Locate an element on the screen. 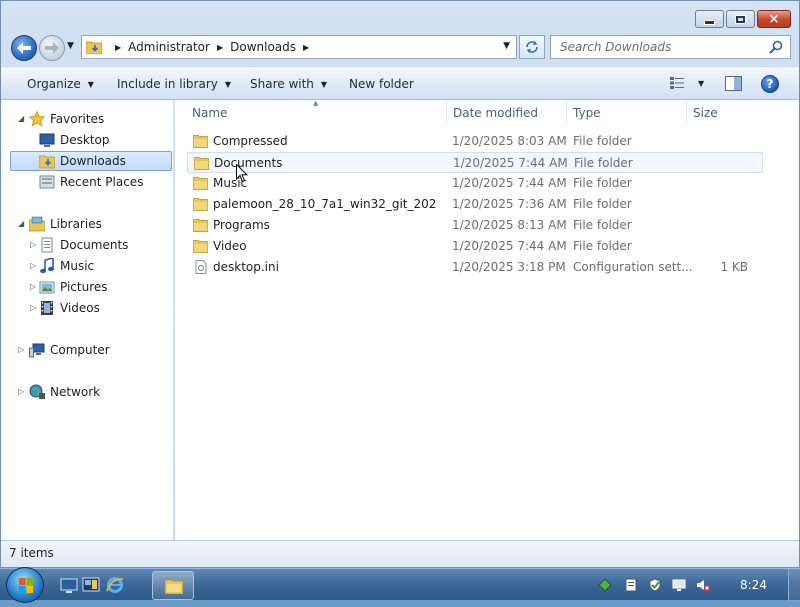 The height and width of the screenshot is (607, 800). nav-item-recent-places: Recent Places is located at coordinates (91, 182).